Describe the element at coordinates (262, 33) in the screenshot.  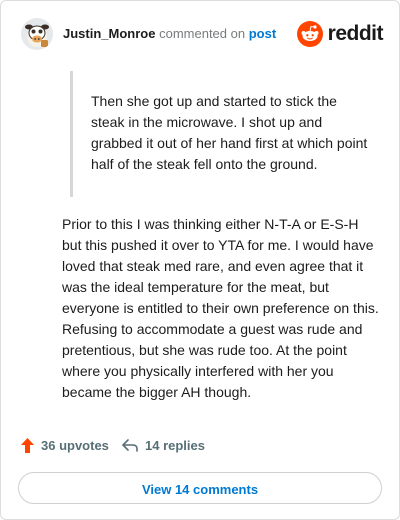
I see `post-link: post` at that location.